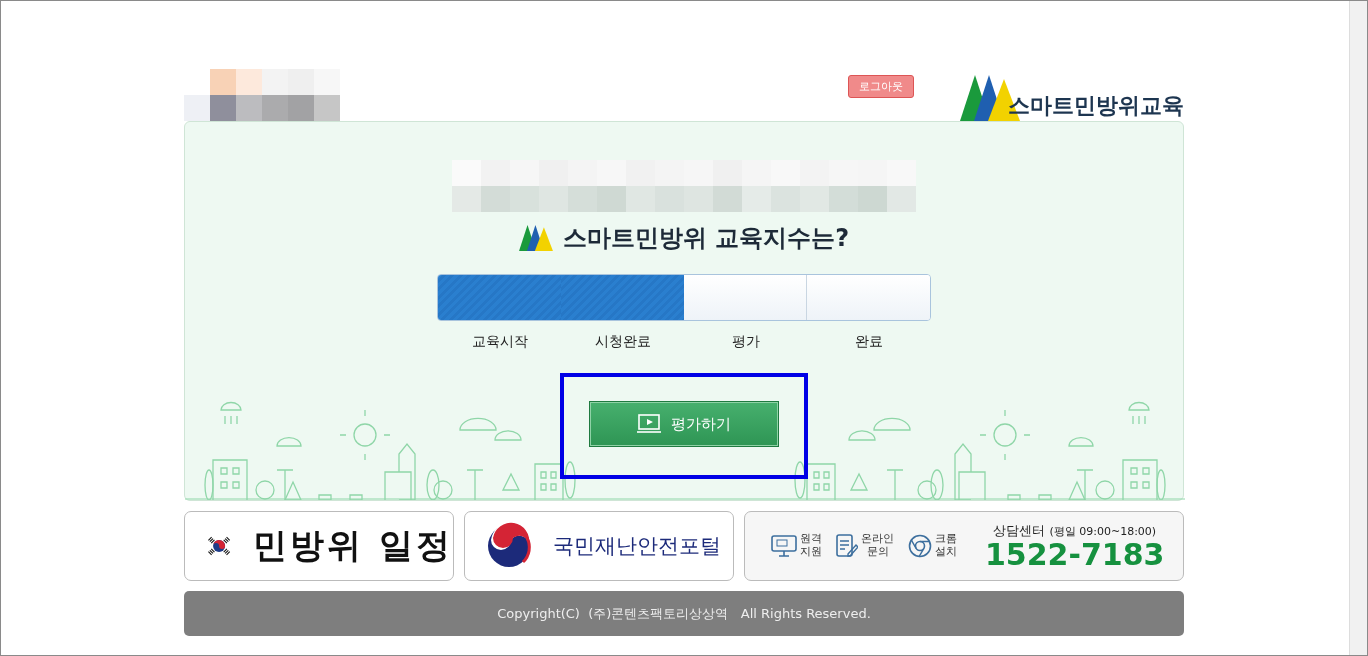 The image size is (1368, 656). What do you see at coordinates (637, 546) in the screenshot?
I see `banner-text: 국민재난안전포털` at bounding box center [637, 546].